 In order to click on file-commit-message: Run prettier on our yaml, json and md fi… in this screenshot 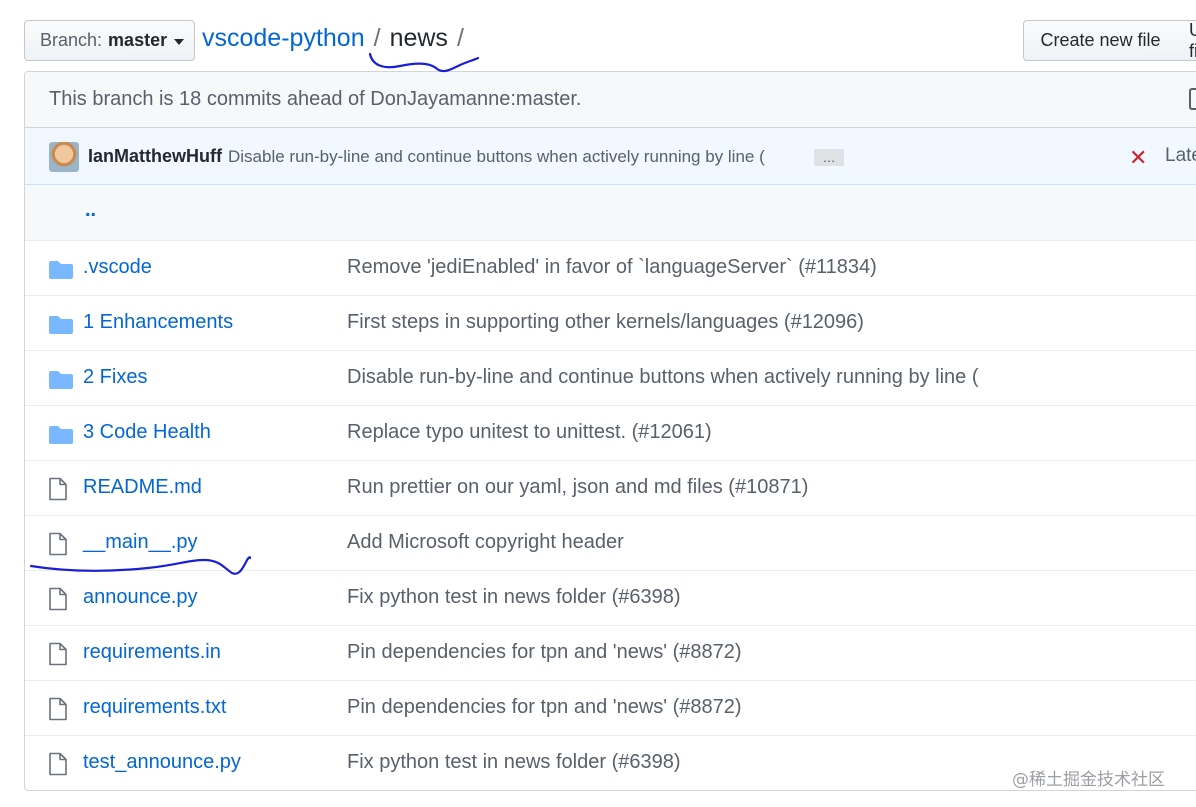, I will do `click(577, 487)`.